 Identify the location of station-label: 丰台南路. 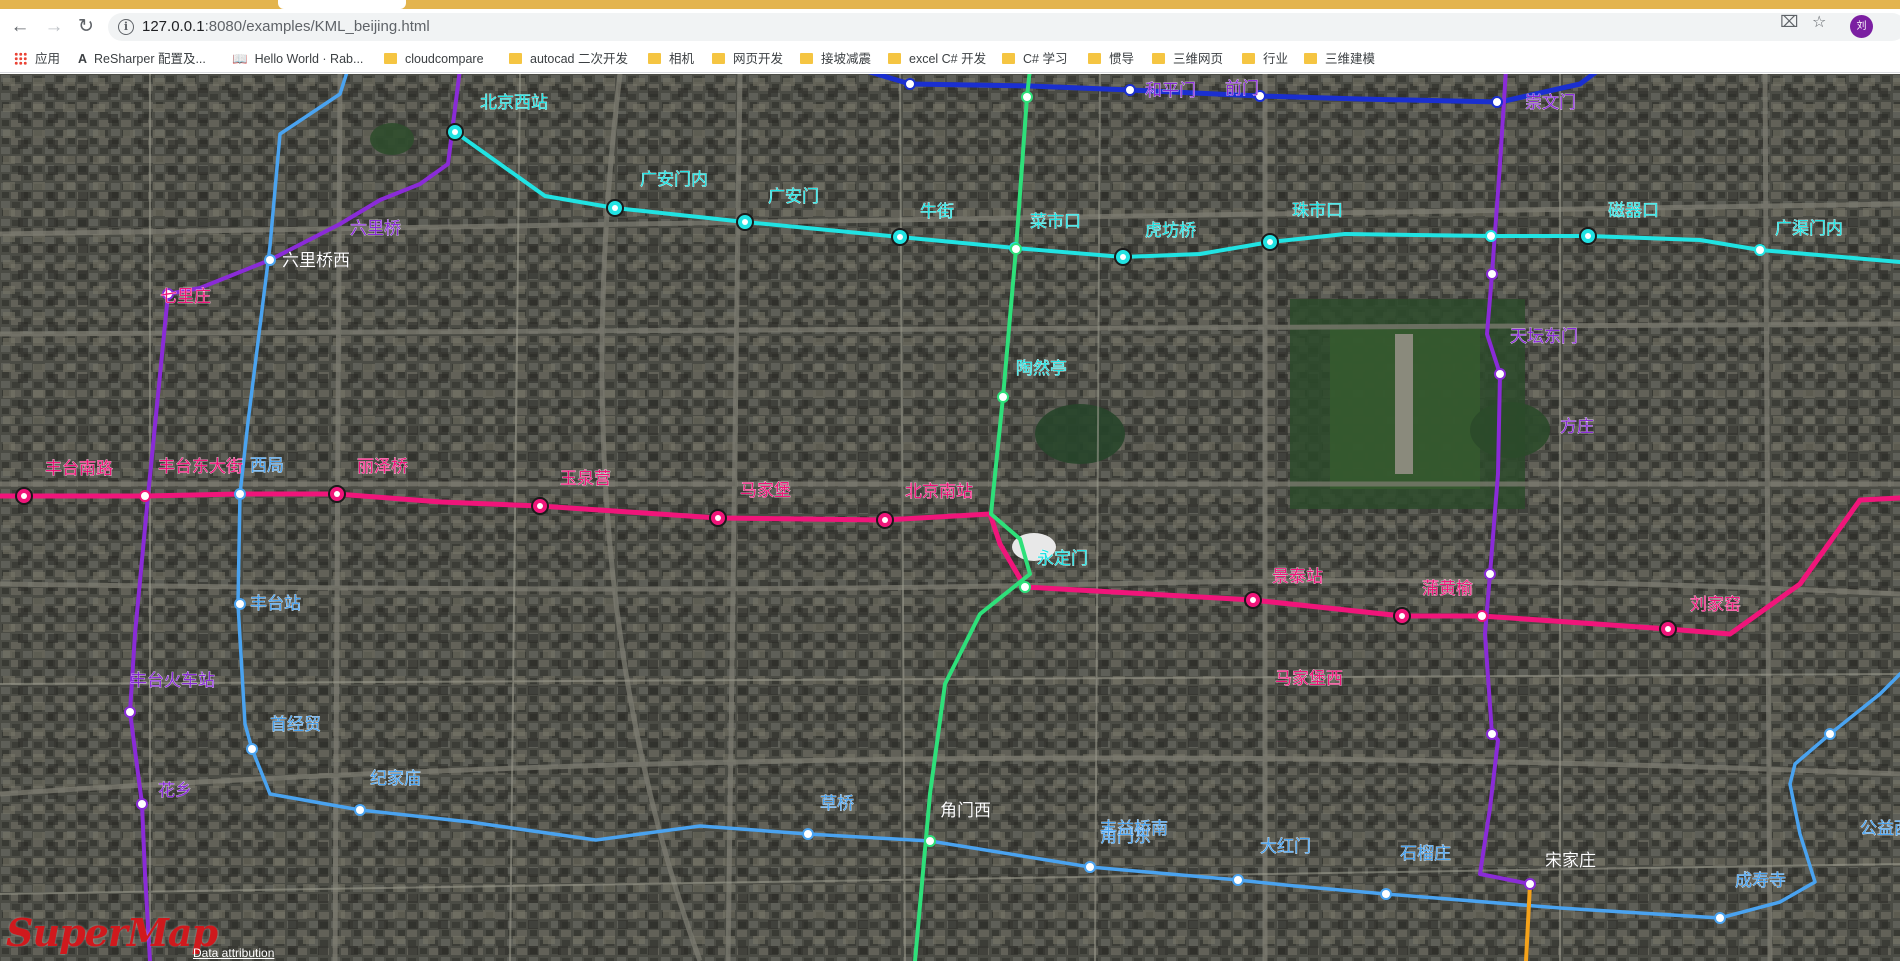
(79, 469).